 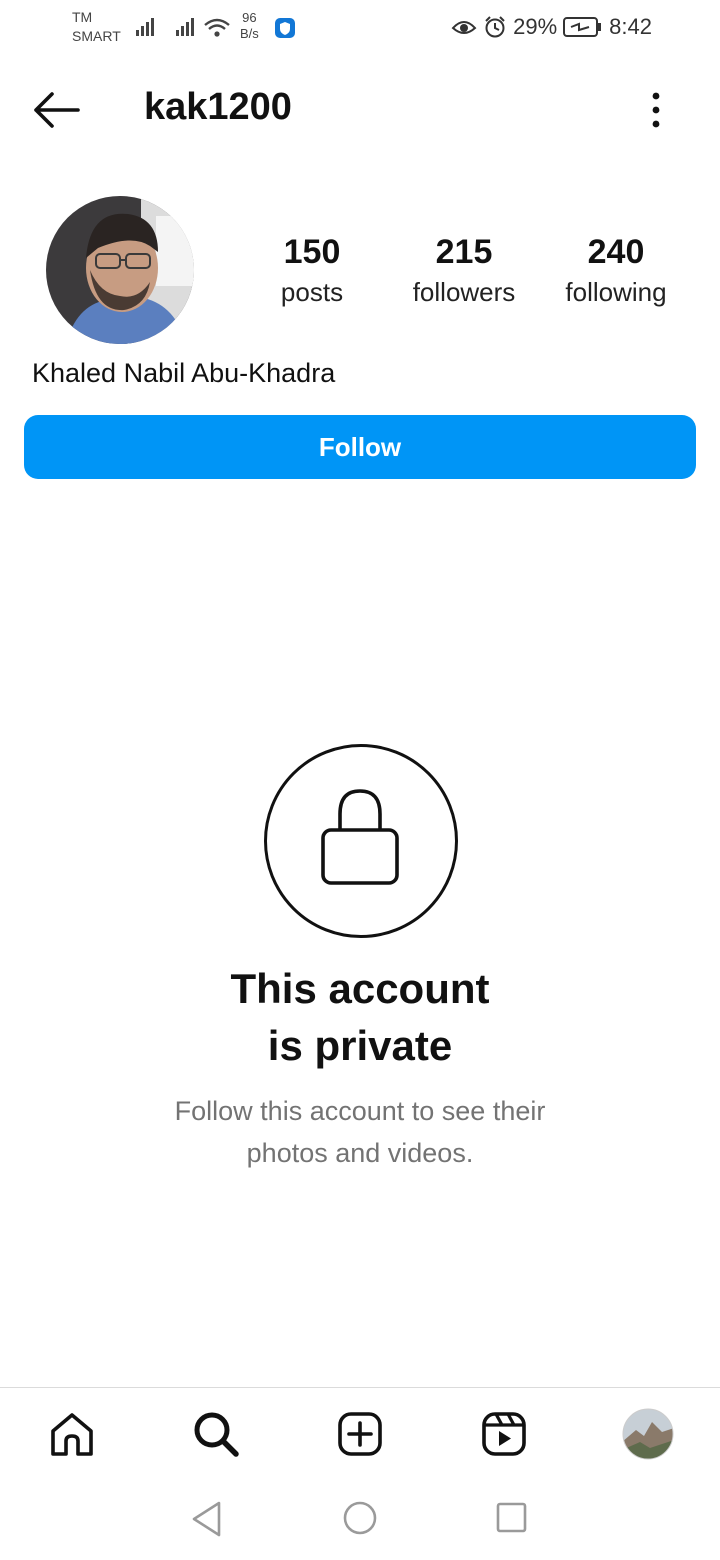 I want to click on followers-count: 215, so click(x=464, y=252).